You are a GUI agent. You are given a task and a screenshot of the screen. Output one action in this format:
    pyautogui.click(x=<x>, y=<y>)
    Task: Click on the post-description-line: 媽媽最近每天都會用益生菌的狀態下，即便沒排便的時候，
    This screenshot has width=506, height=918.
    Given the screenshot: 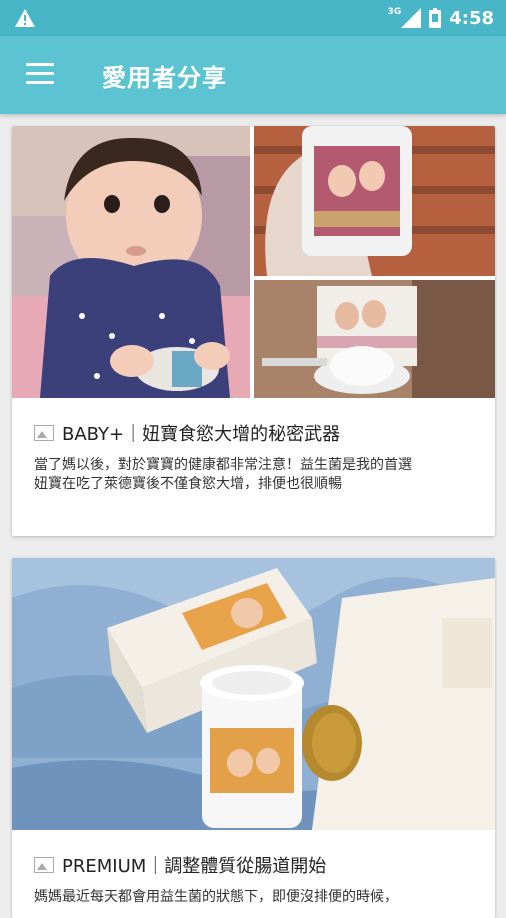 What is the action you would take?
    pyautogui.click(x=216, y=897)
    